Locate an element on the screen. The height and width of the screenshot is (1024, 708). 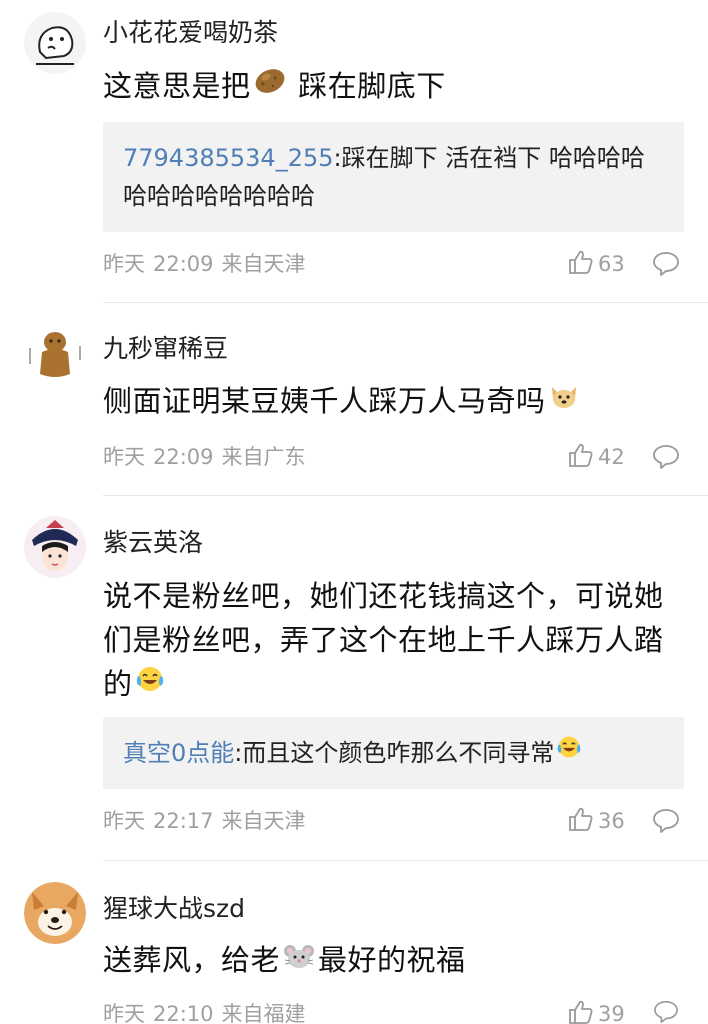
like-count: 63 is located at coordinates (611, 264).